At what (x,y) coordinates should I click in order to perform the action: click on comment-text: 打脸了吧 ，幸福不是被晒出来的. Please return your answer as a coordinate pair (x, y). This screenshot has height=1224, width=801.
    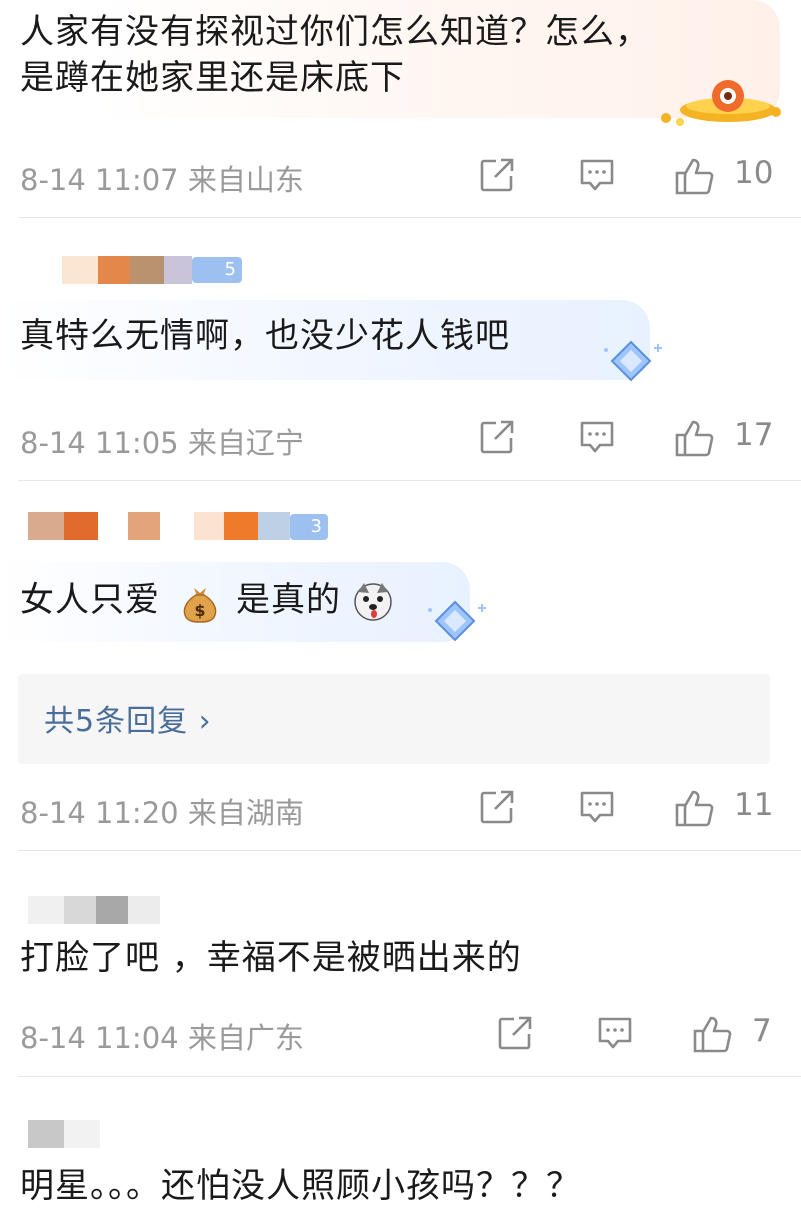
    Looking at the image, I should click on (271, 958).